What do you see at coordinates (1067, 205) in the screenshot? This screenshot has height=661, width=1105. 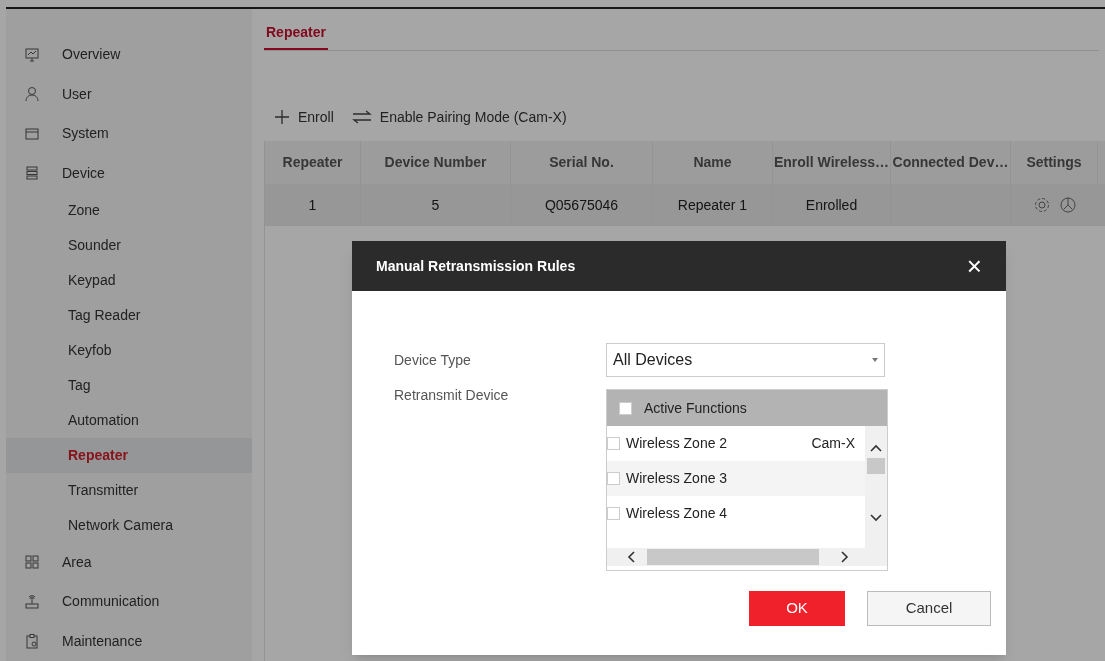 I see `compass-icon` at bounding box center [1067, 205].